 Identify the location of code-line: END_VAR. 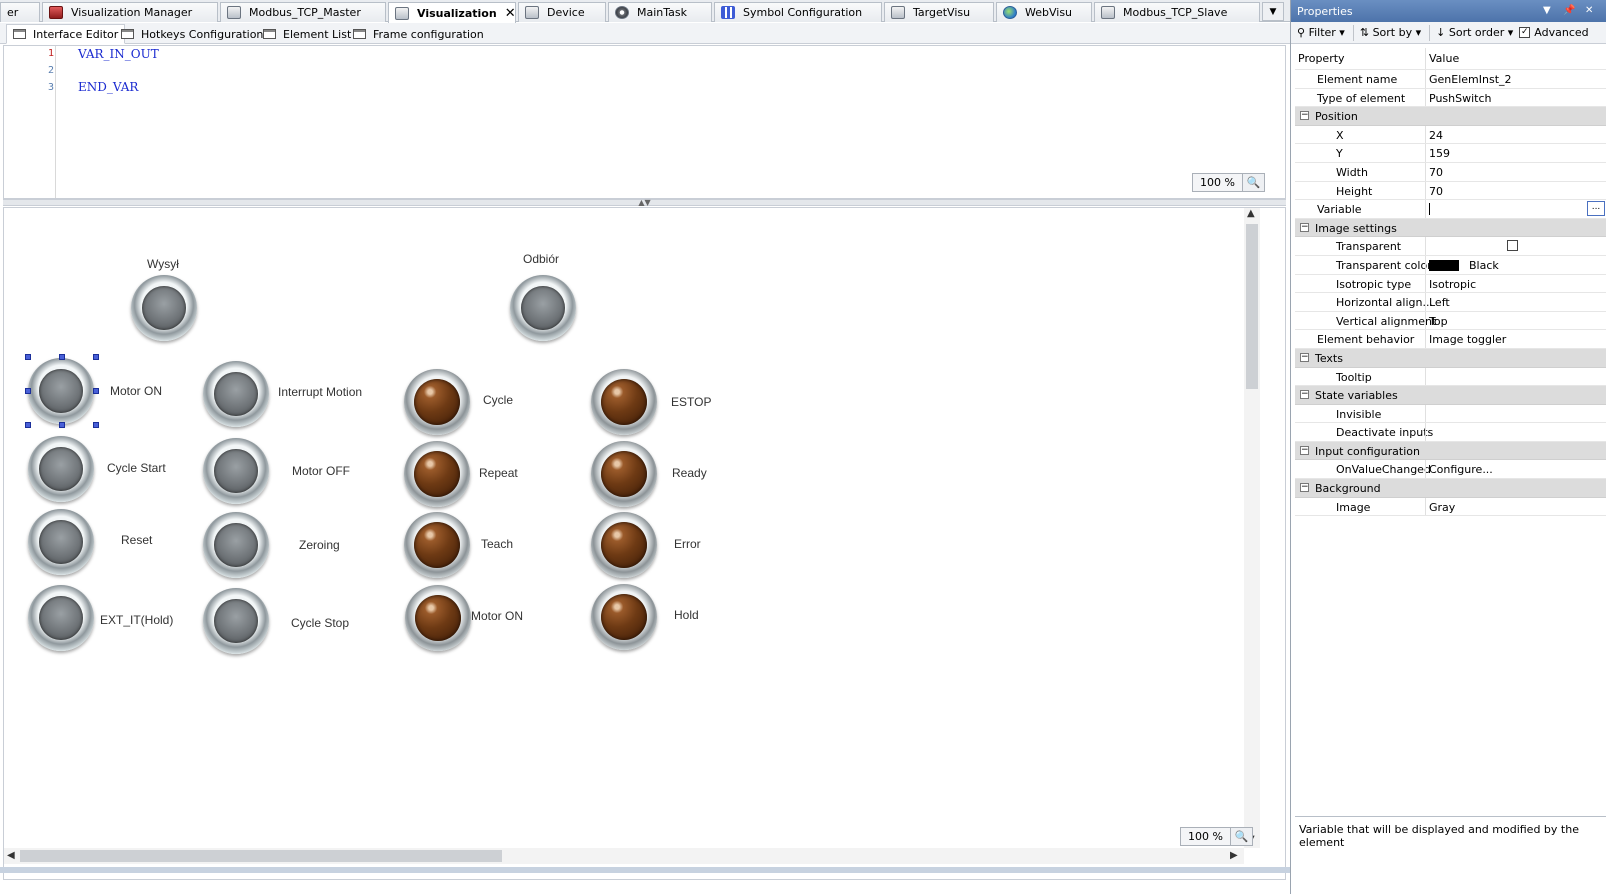
(108, 87).